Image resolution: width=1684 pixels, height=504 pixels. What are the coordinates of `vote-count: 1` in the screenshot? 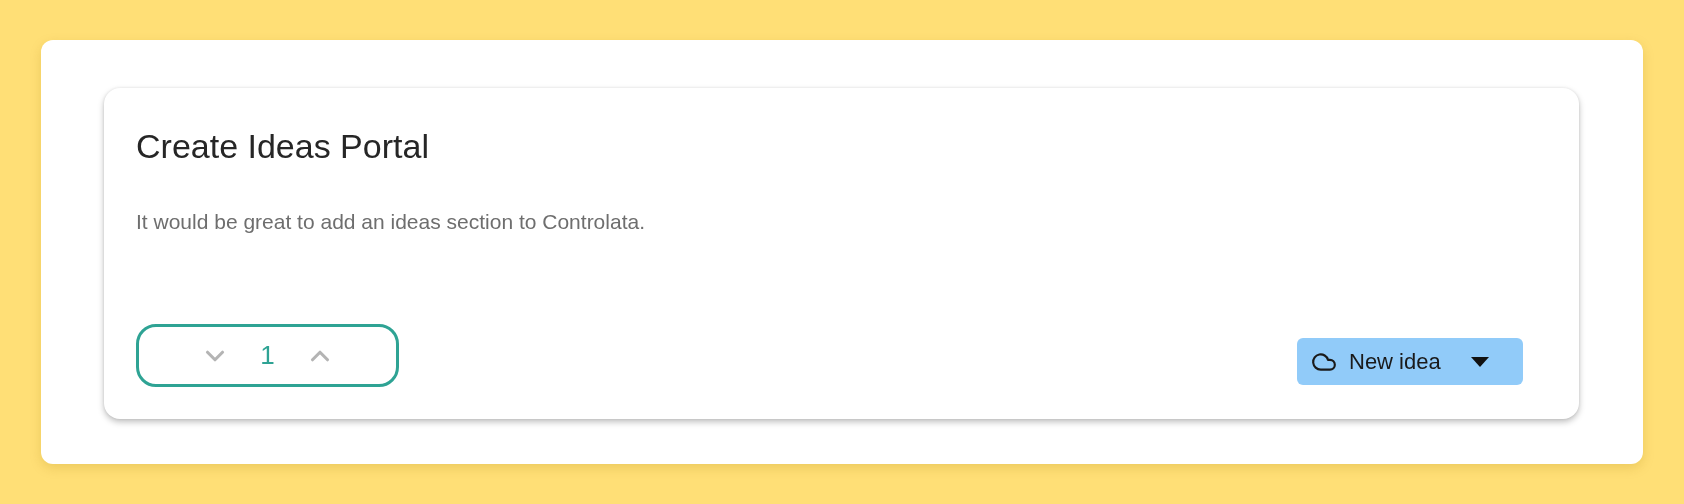 It's located at (267, 355).